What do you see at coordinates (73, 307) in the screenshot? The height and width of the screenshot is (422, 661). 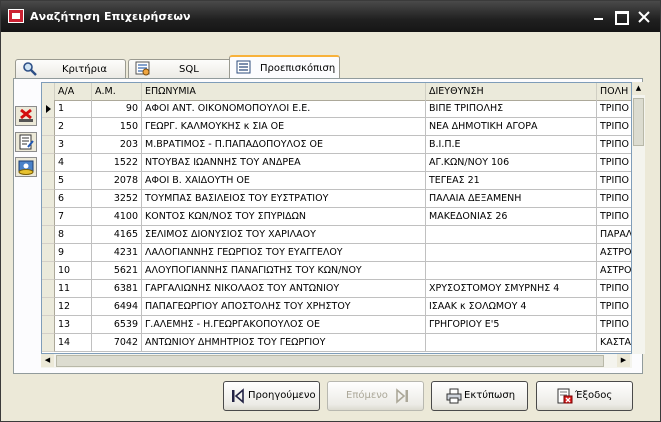 I see `aa-cell: 12` at bounding box center [73, 307].